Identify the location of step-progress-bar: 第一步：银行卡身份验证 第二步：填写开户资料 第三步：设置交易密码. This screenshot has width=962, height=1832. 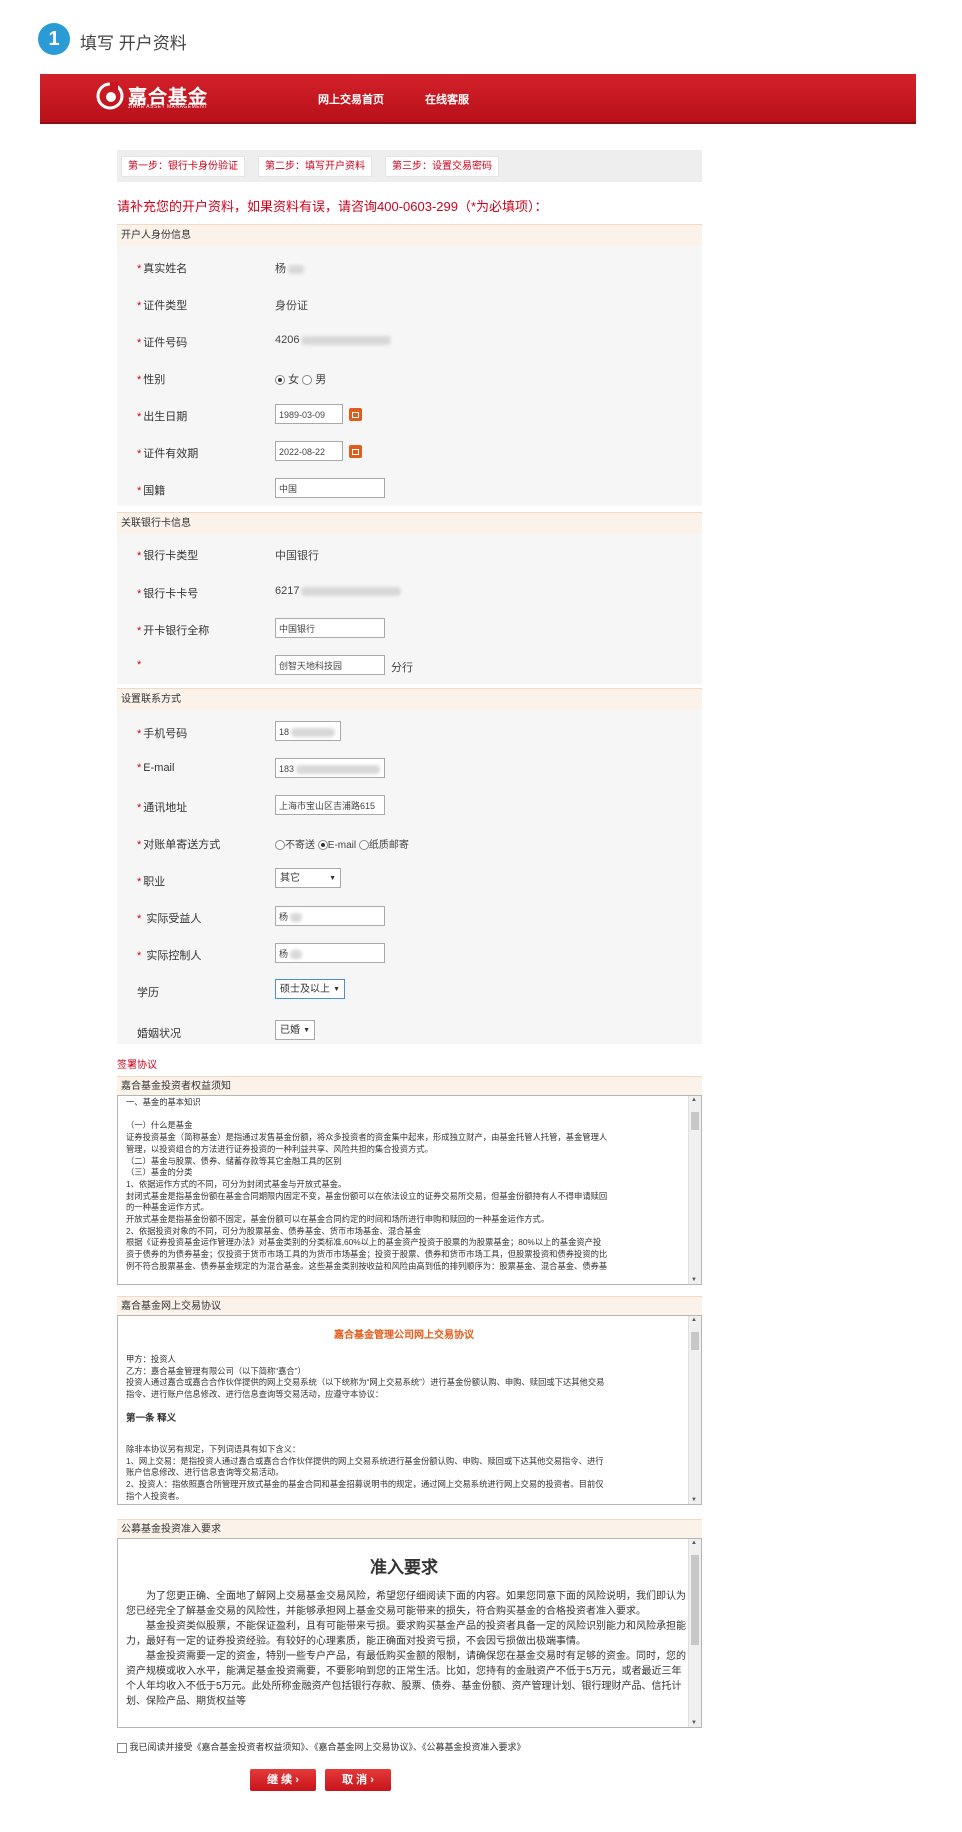
(409, 166).